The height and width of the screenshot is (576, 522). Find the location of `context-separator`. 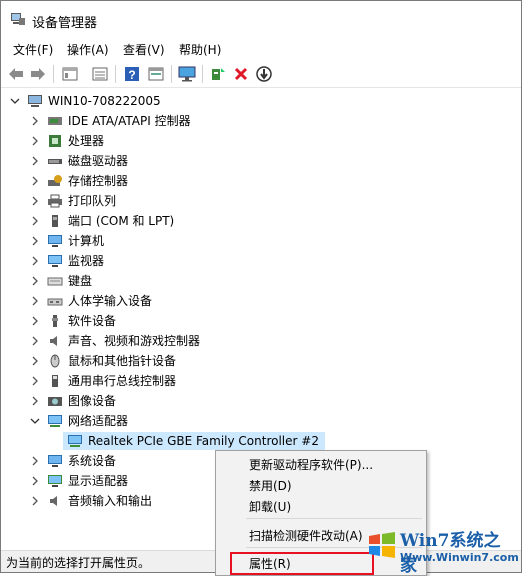

context-separator is located at coordinates (334, 518).